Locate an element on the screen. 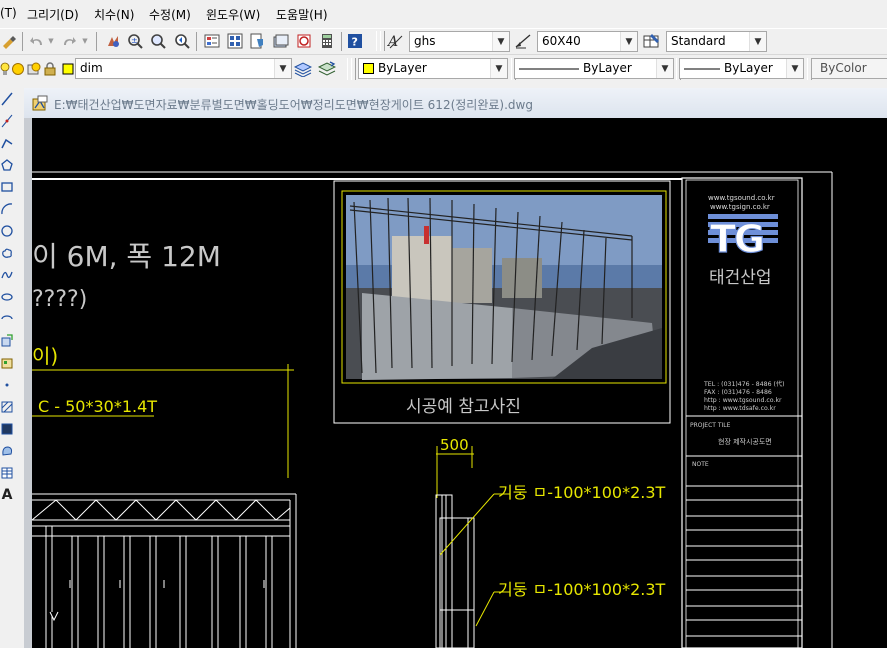 The image size is (887, 648). viewport-freeze-icon is located at coordinates (34, 69).